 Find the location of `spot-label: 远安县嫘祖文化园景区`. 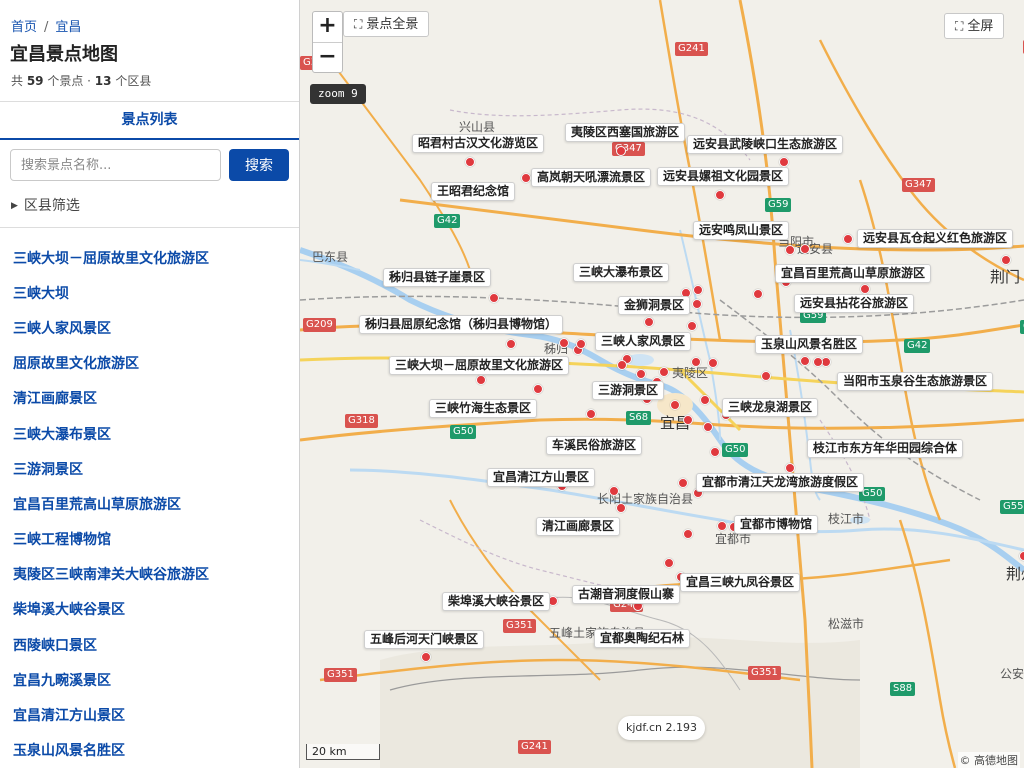

spot-label: 远安县嫘祖文化园景区 is located at coordinates (723, 176).